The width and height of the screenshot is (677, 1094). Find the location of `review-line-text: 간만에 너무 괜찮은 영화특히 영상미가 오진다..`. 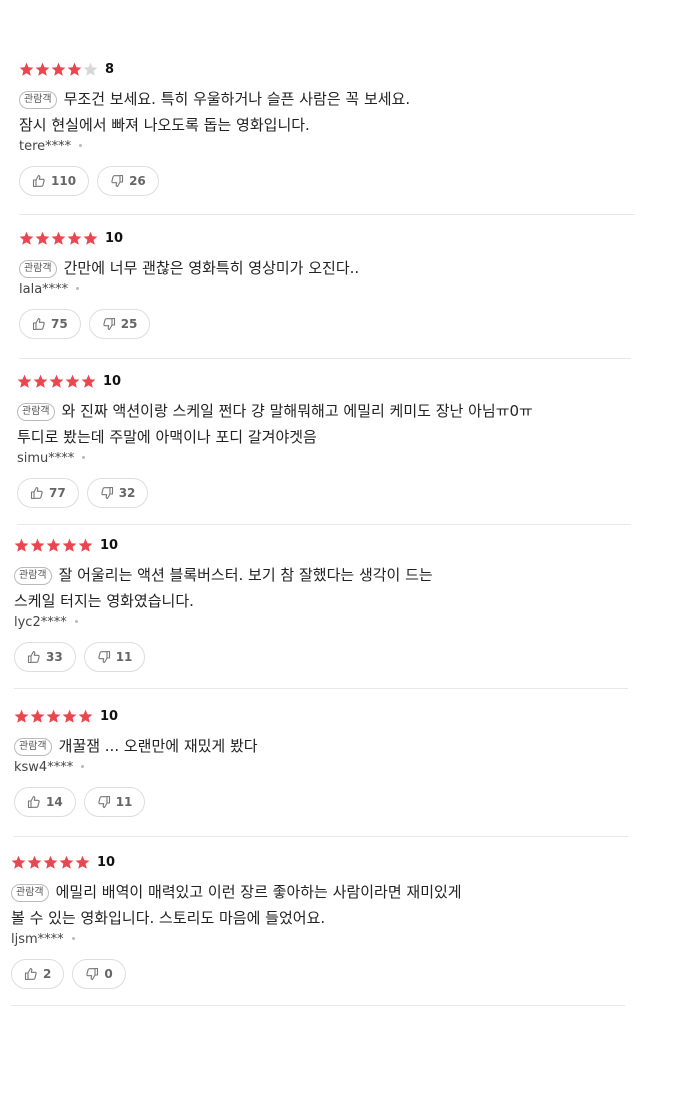

review-line-text: 간만에 너무 괜찮은 영화특히 영상미가 오진다.. is located at coordinates (211, 268).